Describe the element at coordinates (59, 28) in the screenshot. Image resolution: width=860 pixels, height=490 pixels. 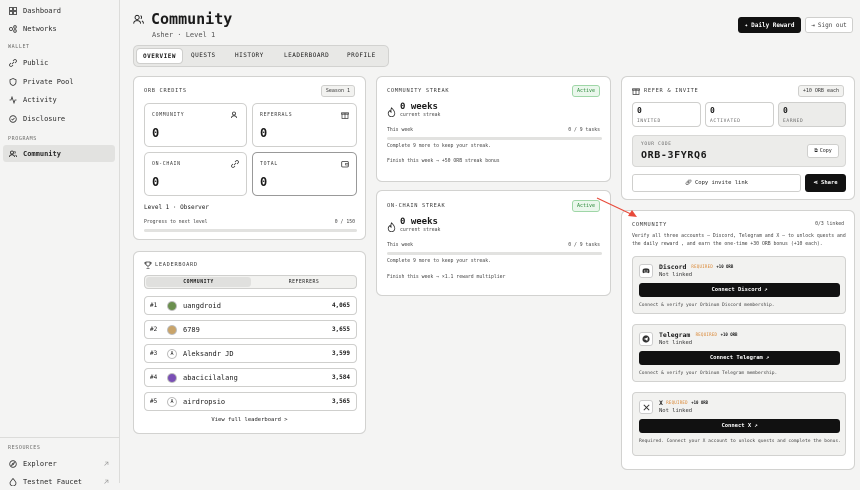
I see `sidebar-item-networks: Networks` at that location.